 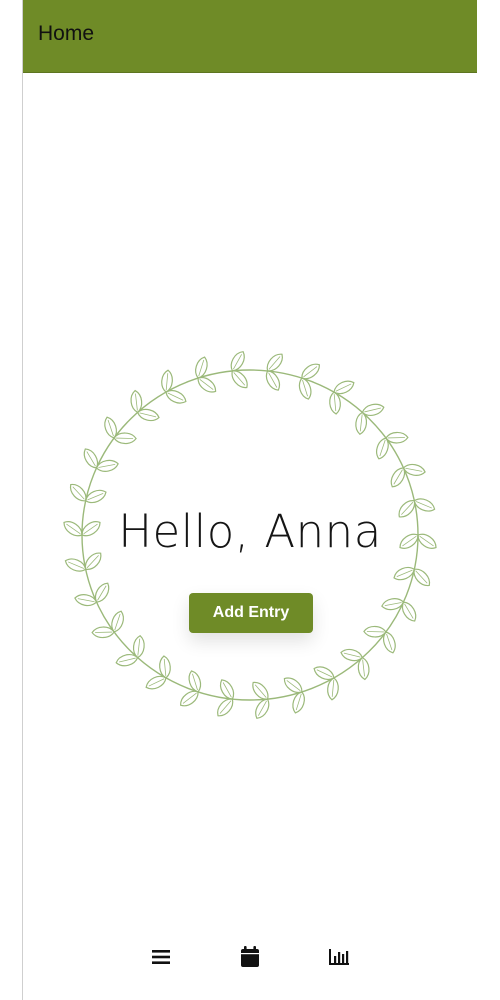 I want to click on menu-icon, so click(x=161, y=957).